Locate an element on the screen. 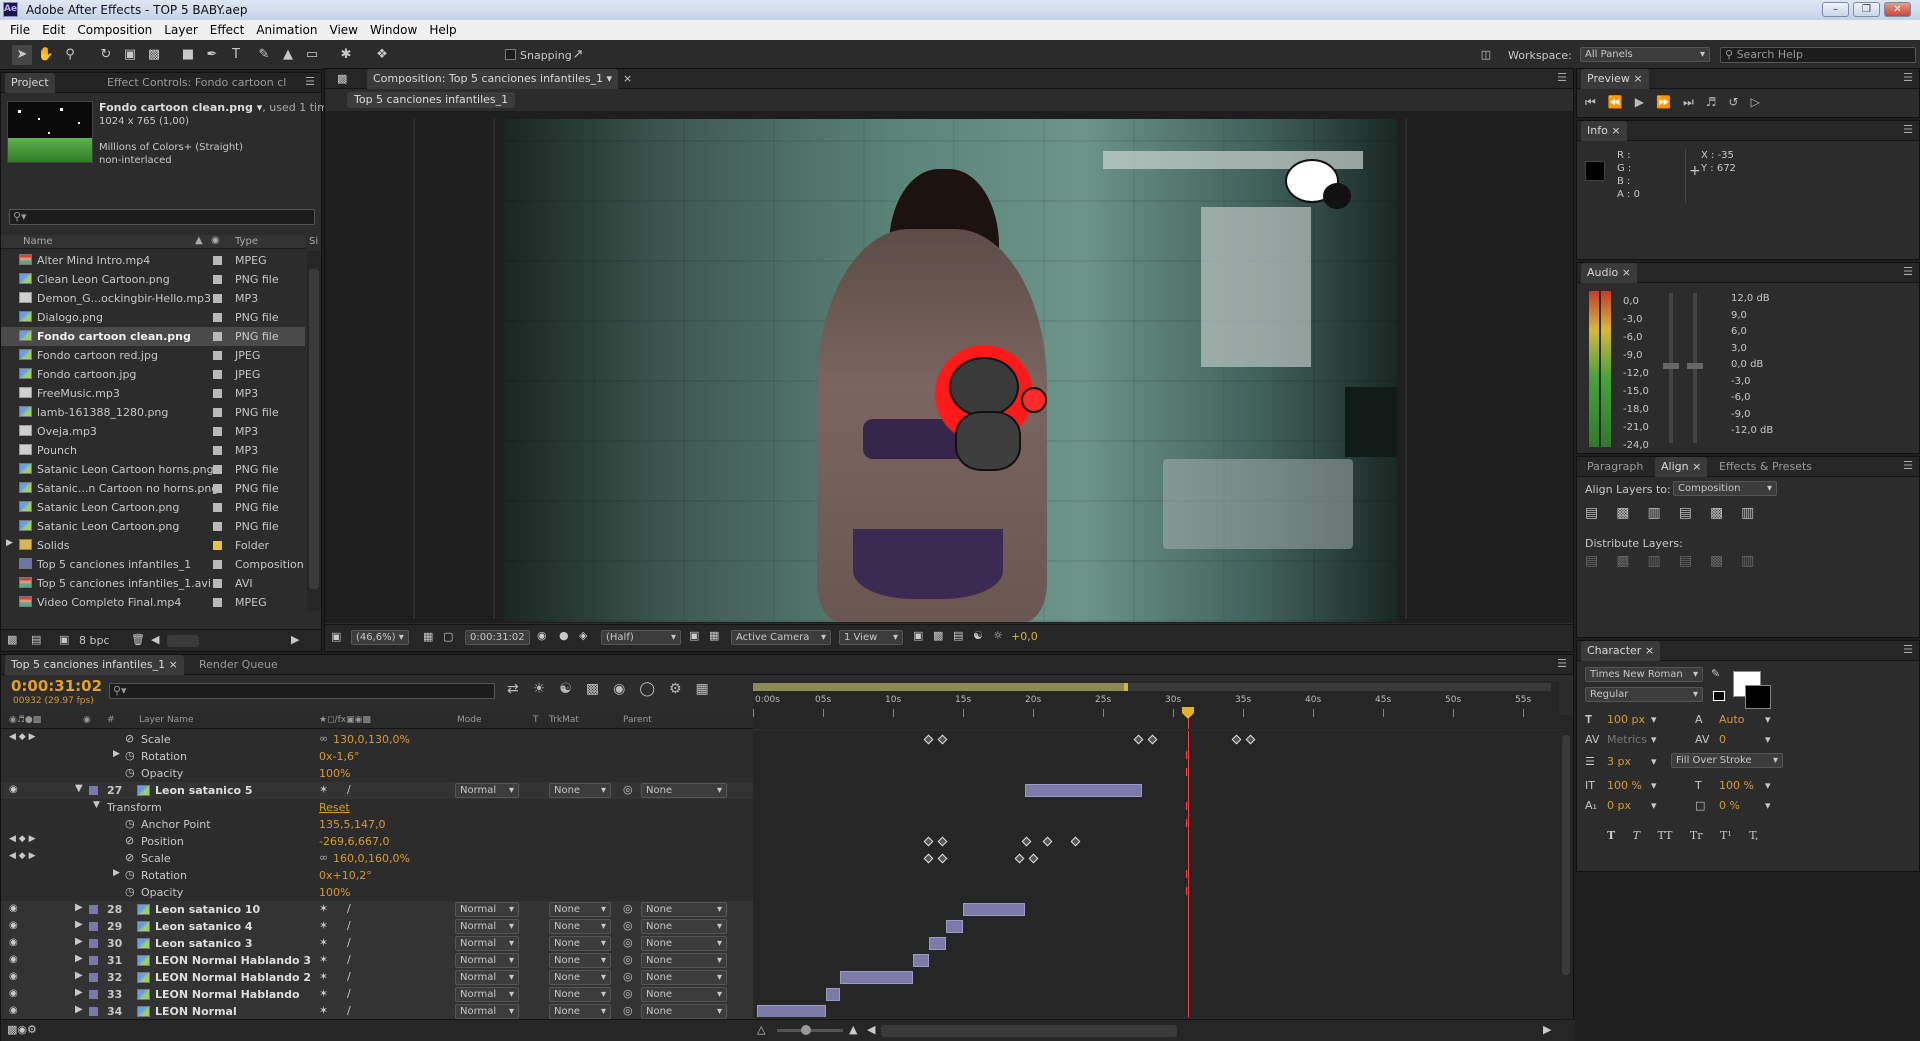 The width and height of the screenshot is (1920, 1041). minimize-button: – is located at coordinates (1835, 9).